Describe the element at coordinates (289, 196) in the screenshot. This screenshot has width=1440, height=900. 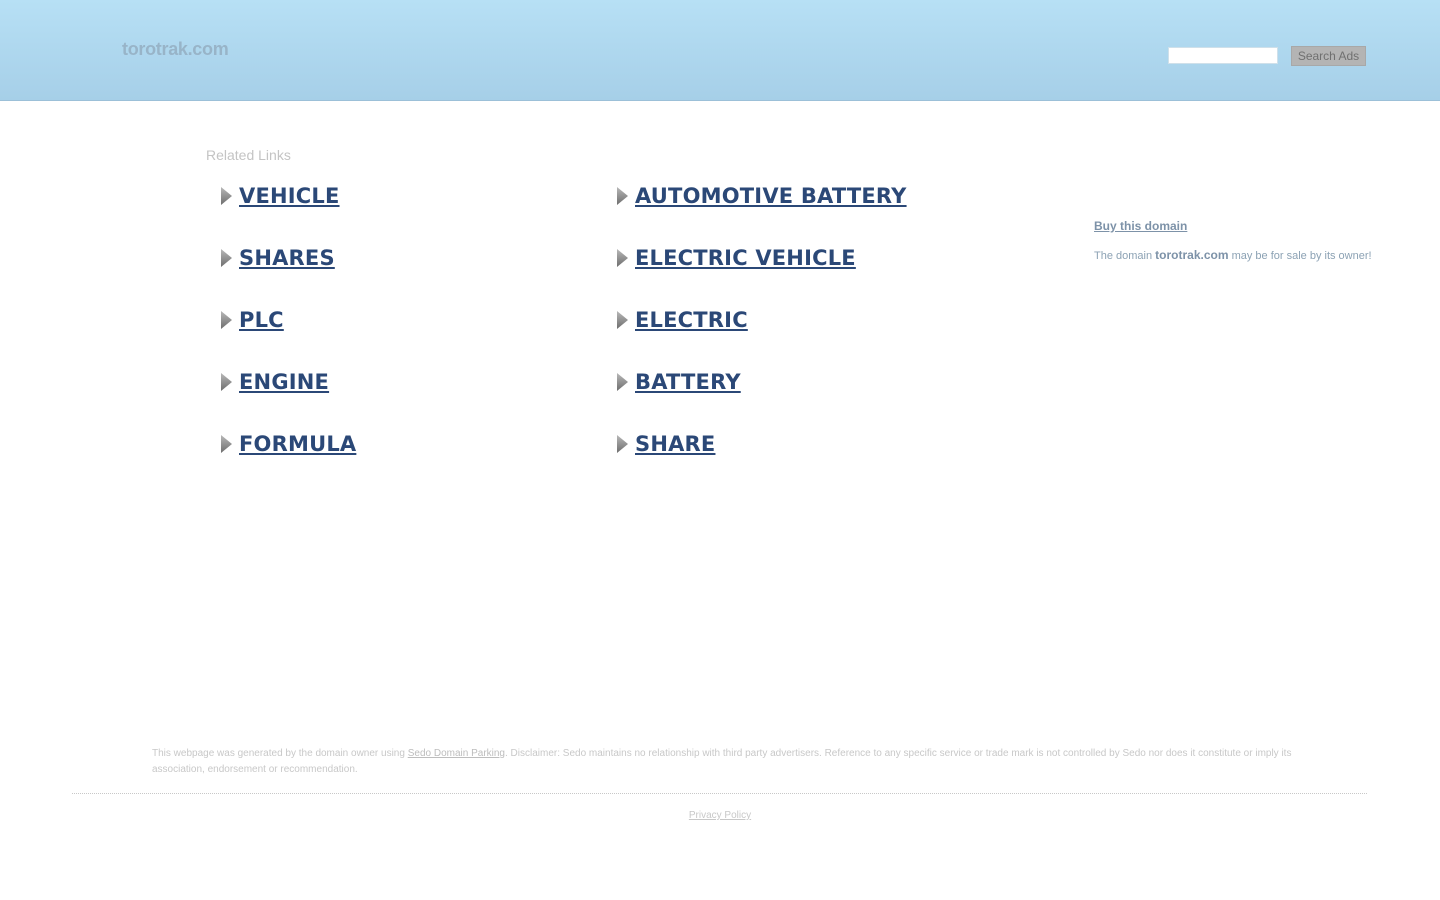
I see `related-link-vehicle: VEHICLE` at that location.